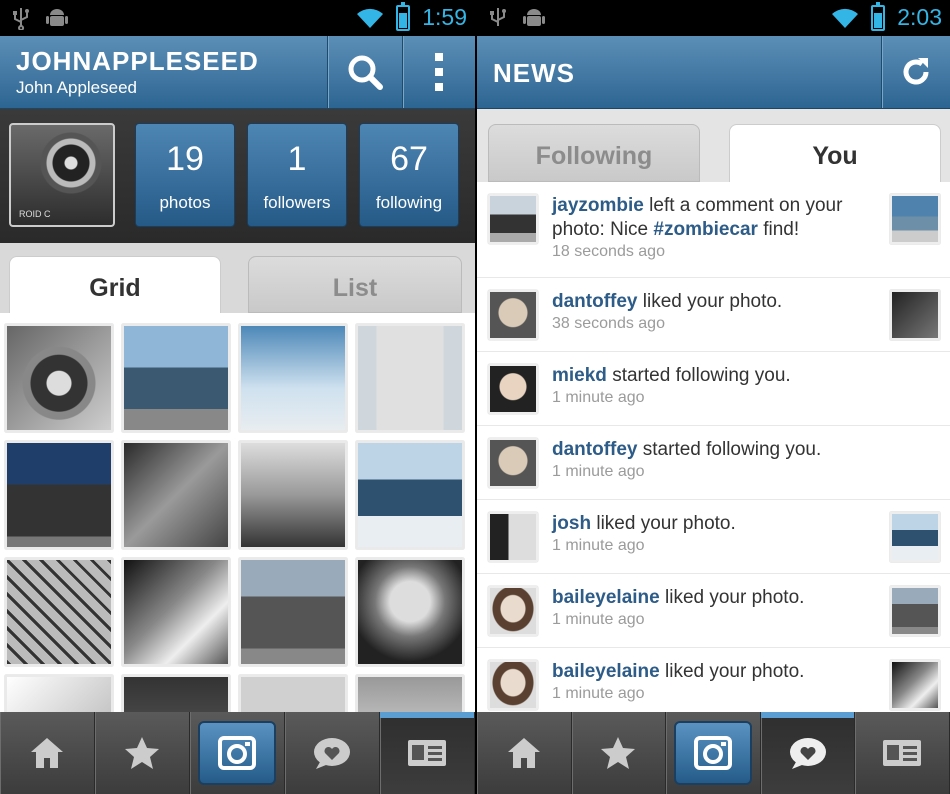  I want to click on username-link: josh, so click(571, 523).